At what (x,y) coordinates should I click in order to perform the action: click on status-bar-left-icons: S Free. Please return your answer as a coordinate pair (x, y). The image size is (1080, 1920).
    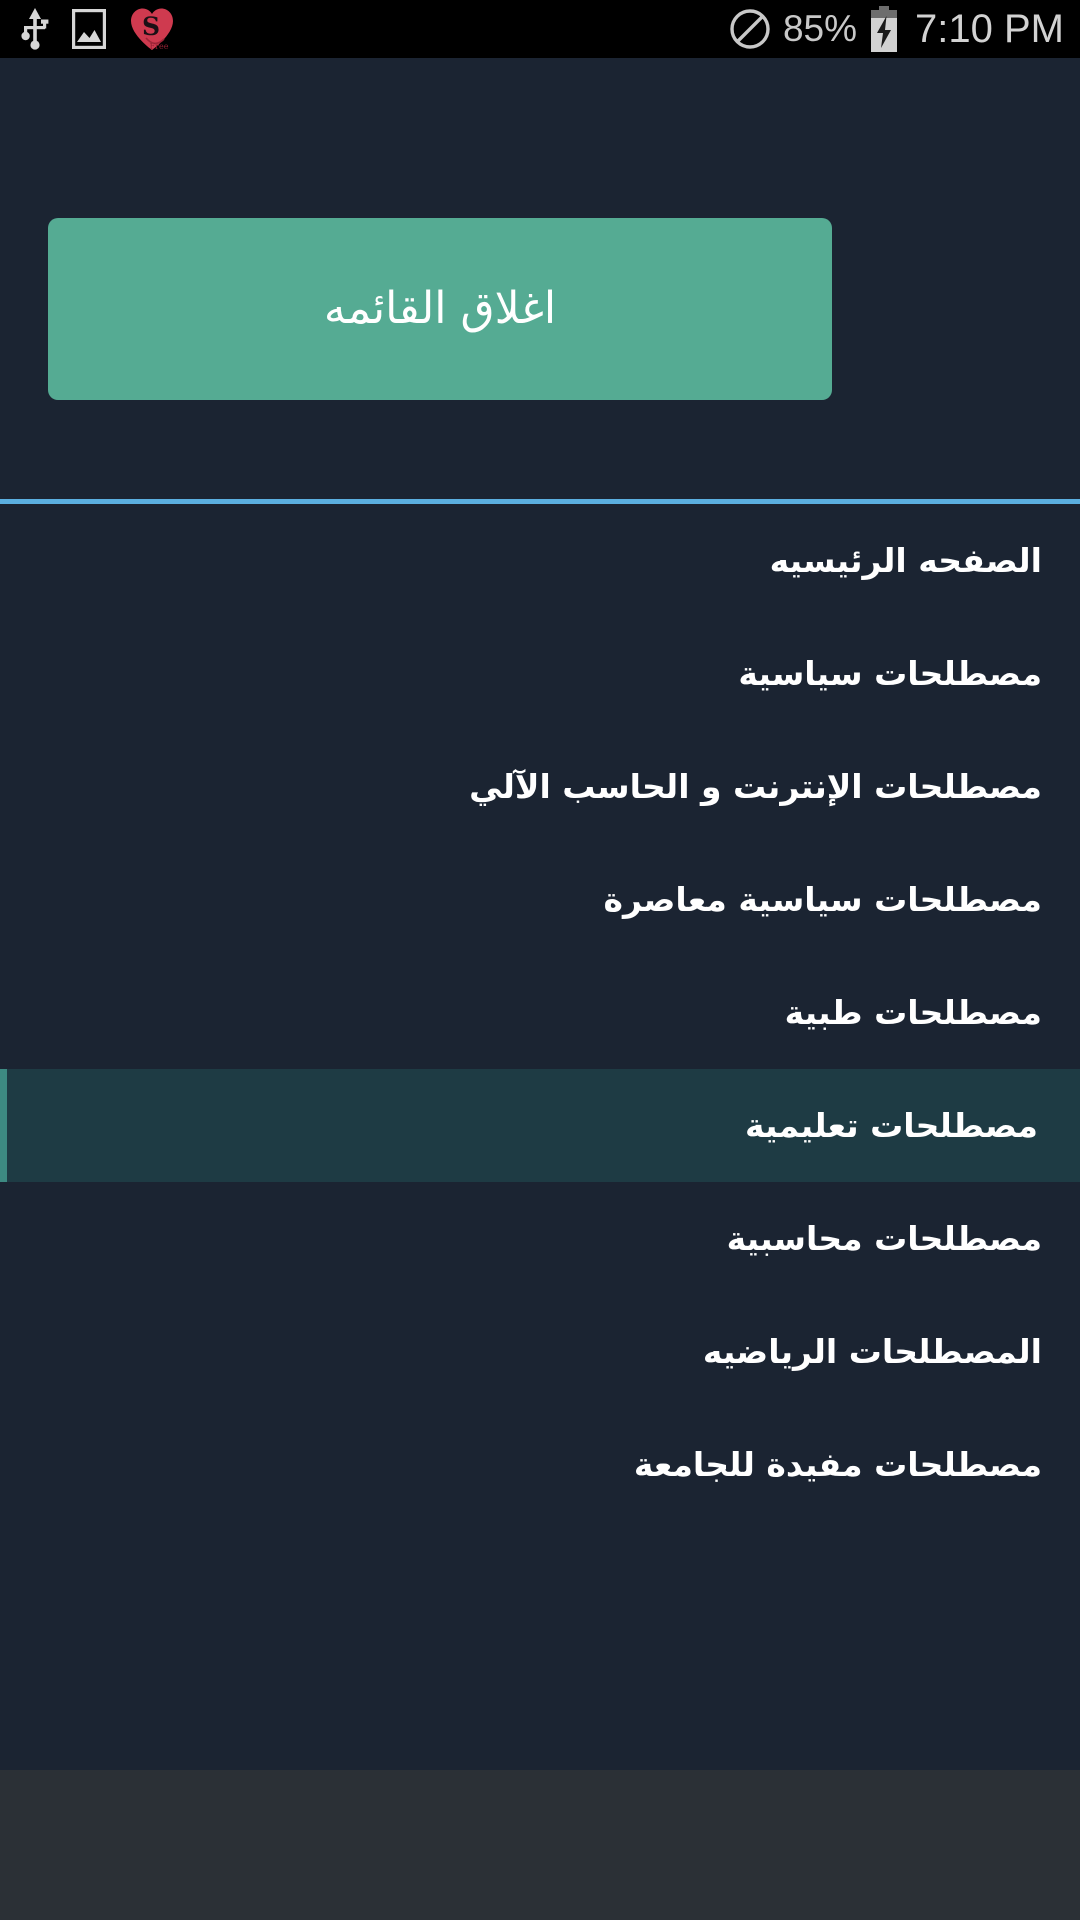
    Looking at the image, I should click on (88, 29).